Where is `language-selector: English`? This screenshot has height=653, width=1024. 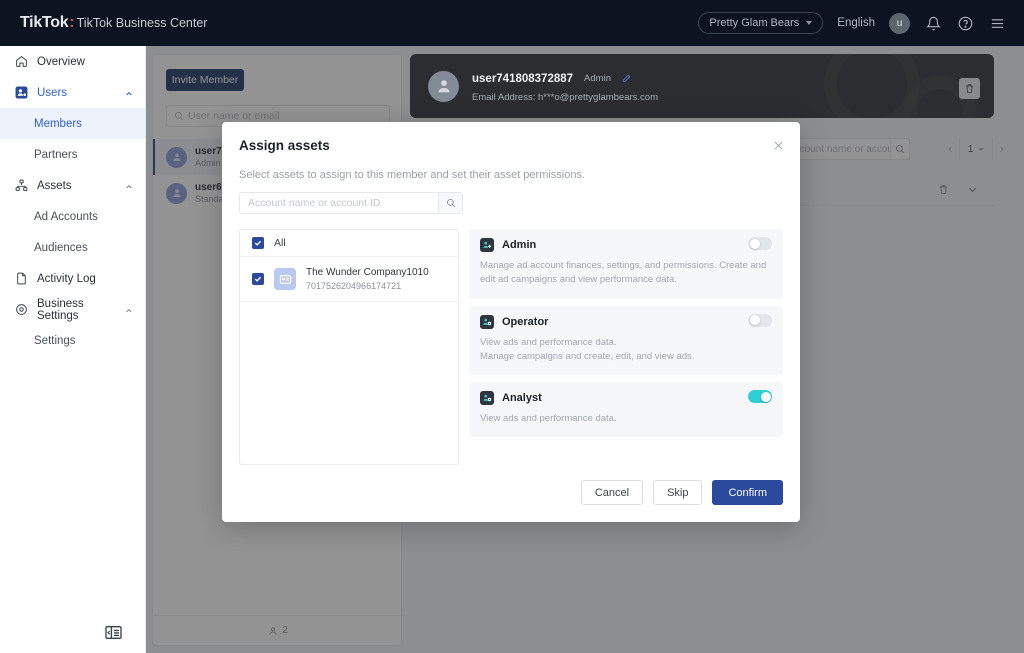 language-selector: English is located at coordinates (856, 23).